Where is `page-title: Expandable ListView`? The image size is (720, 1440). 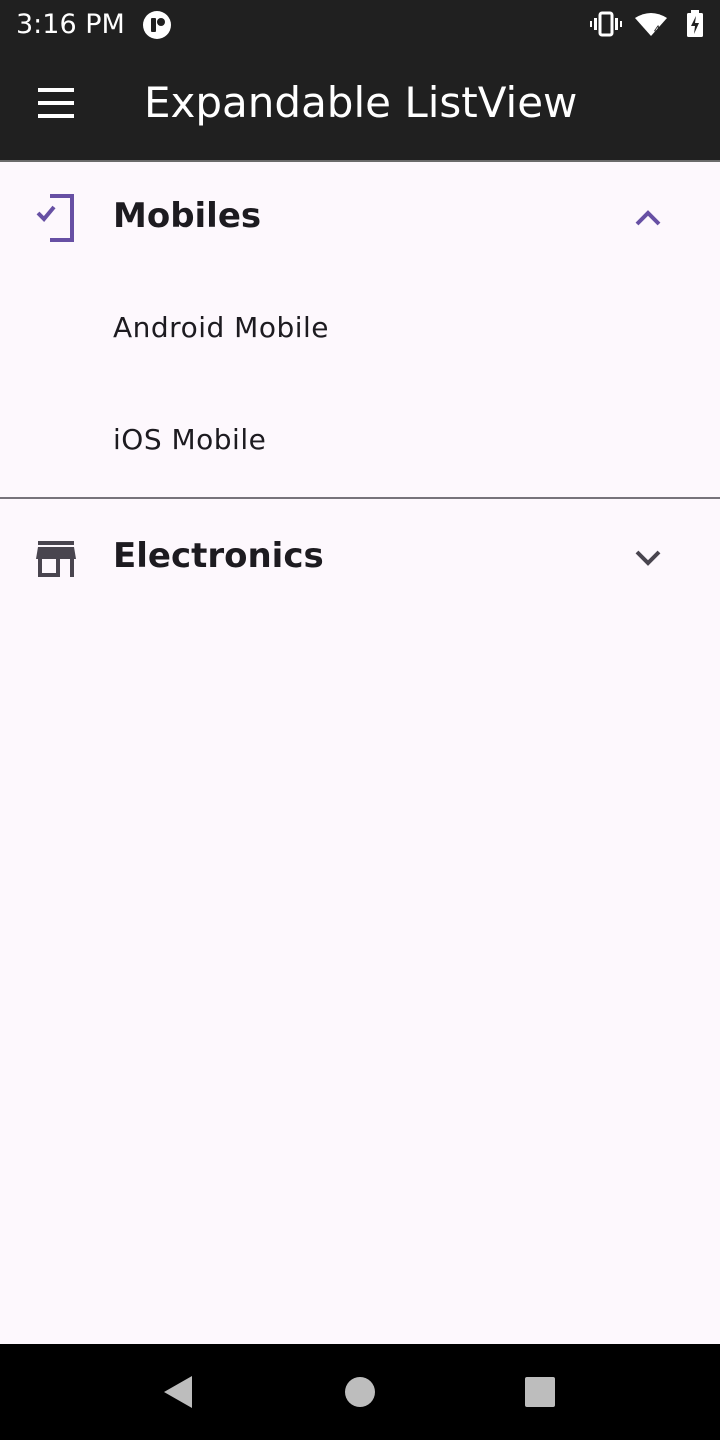 page-title: Expandable ListView is located at coordinates (361, 102).